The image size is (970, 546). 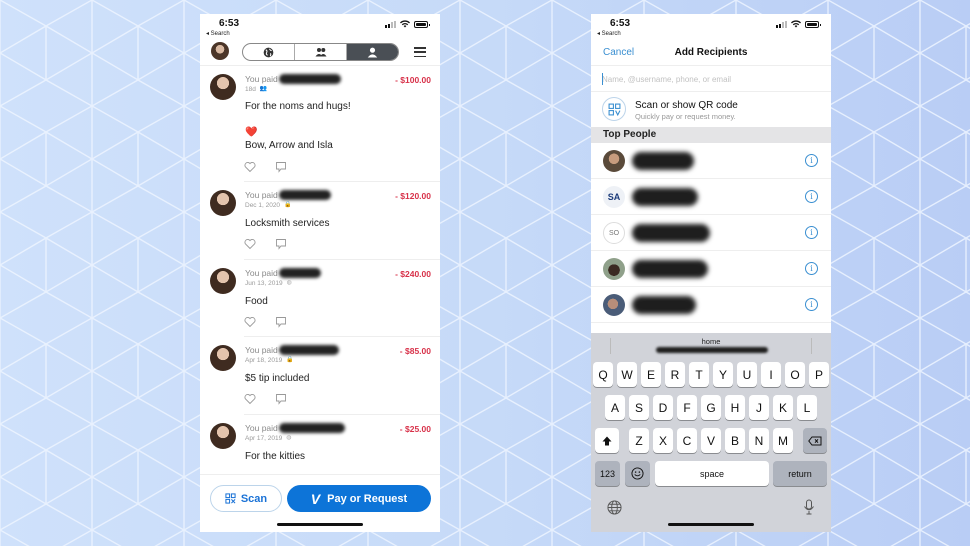 I want to click on key-e: E, so click(x=651, y=374).